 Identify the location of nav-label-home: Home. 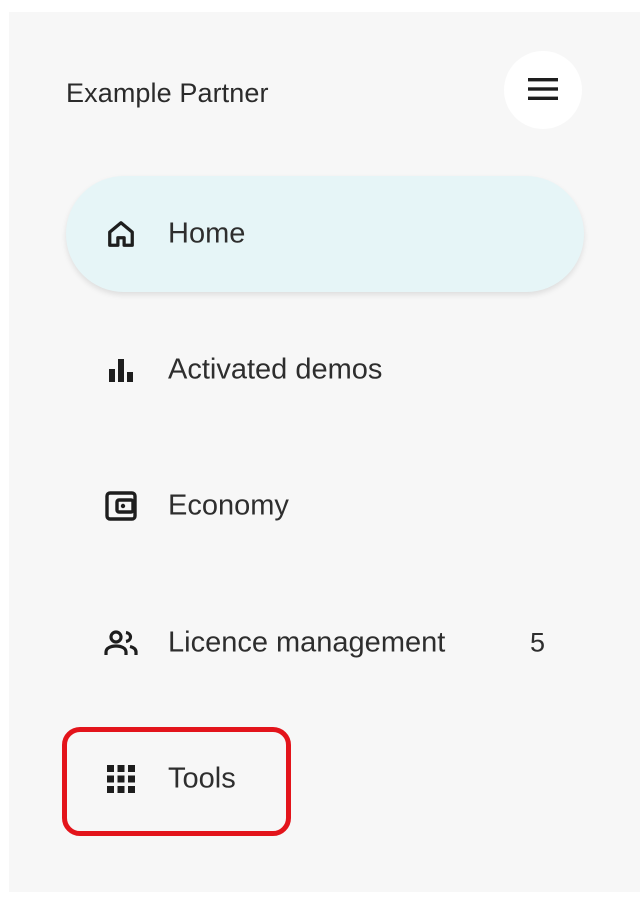
(207, 233).